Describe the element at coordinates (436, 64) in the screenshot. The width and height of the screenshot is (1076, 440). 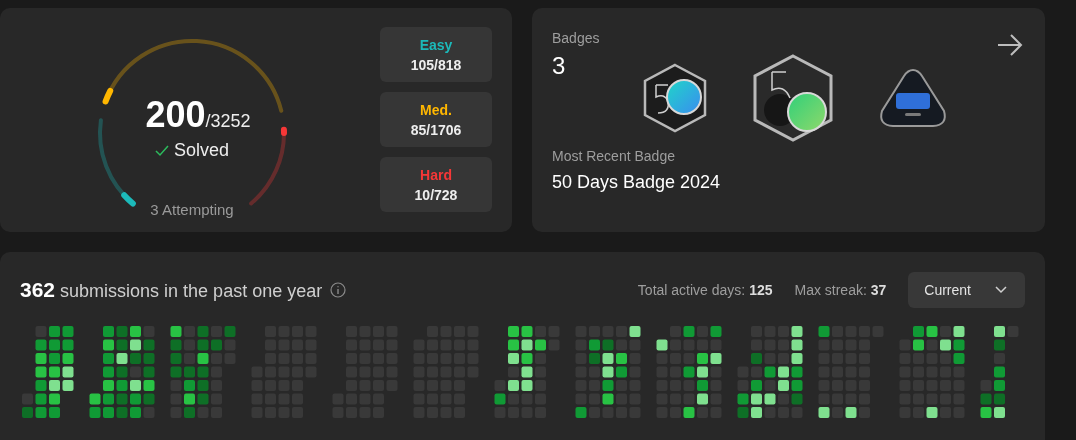
I see `difficulty-count: 105/818` at that location.